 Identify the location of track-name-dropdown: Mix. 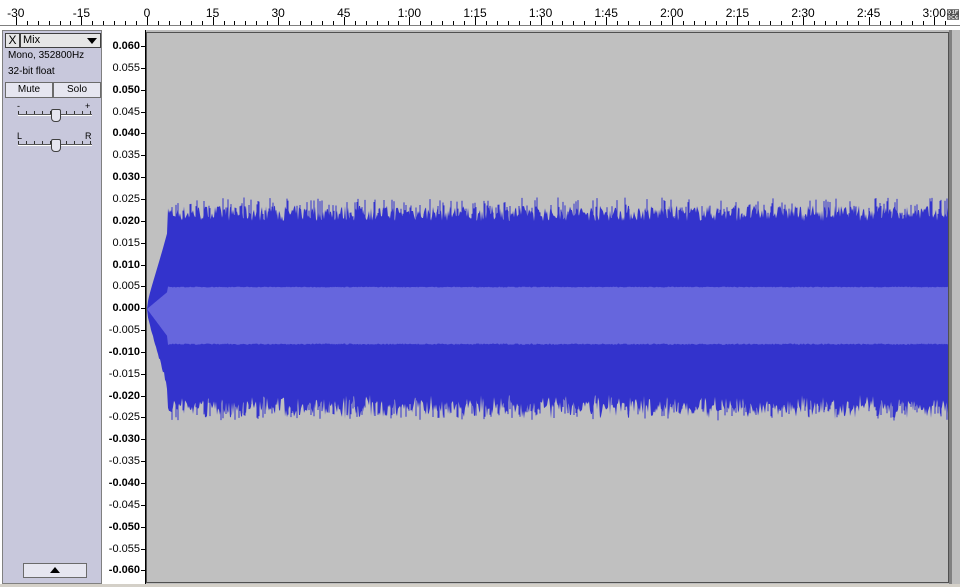
(60, 40).